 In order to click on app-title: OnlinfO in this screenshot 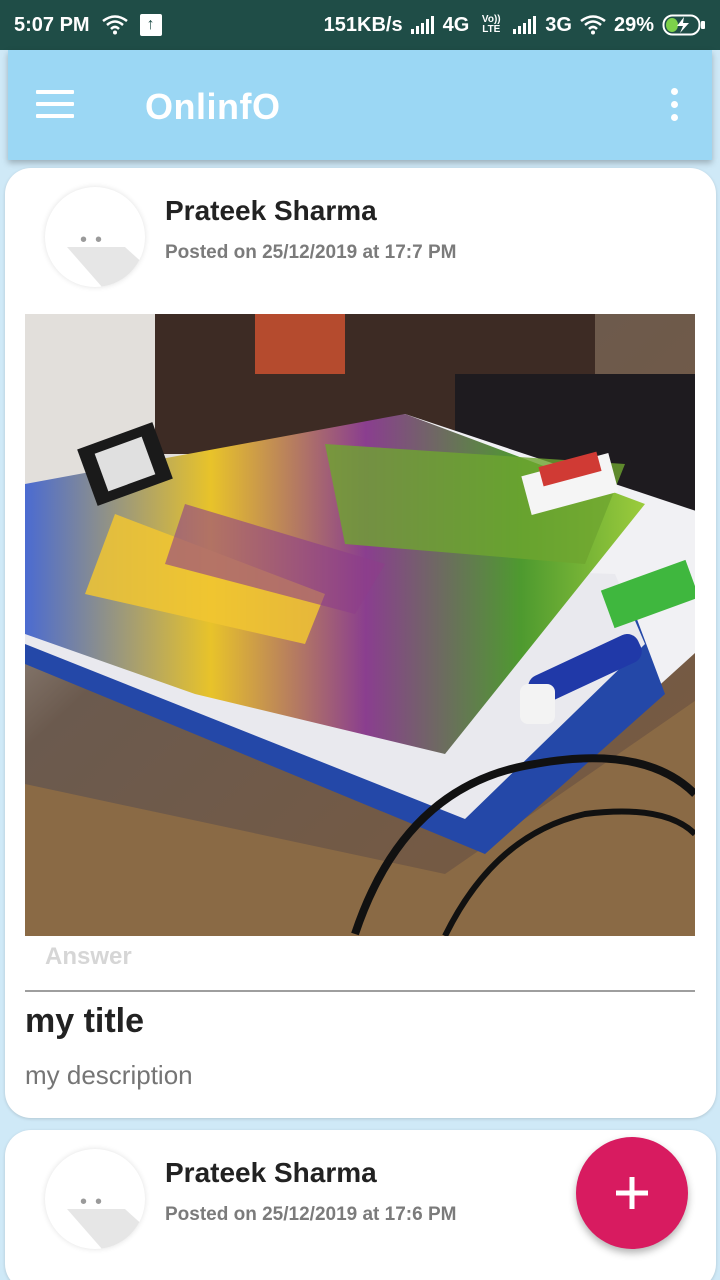, I will do `click(213, 106)`.